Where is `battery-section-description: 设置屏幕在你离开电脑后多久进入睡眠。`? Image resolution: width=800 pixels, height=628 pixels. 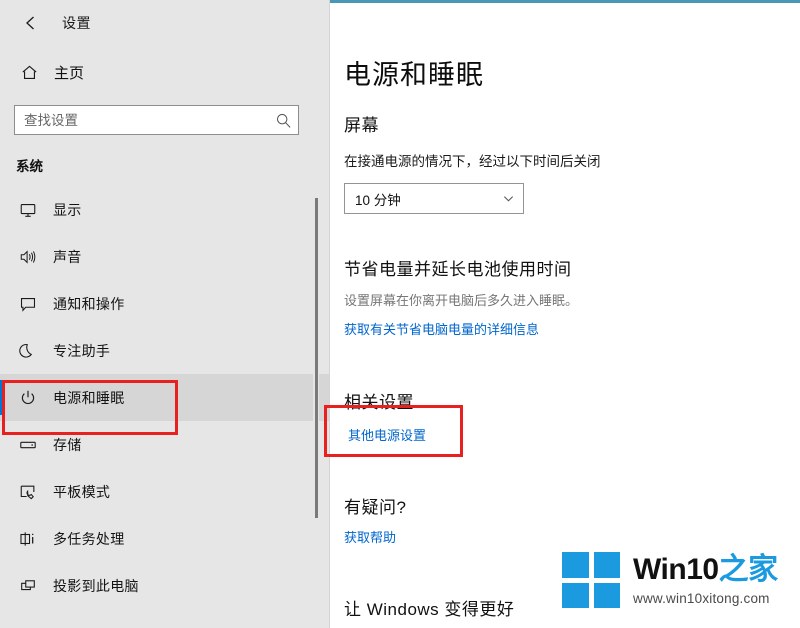 battery-section-description: 设置屏幕在你离开电脑后多久进入睡眠。 is located at coordinates (461, 300).